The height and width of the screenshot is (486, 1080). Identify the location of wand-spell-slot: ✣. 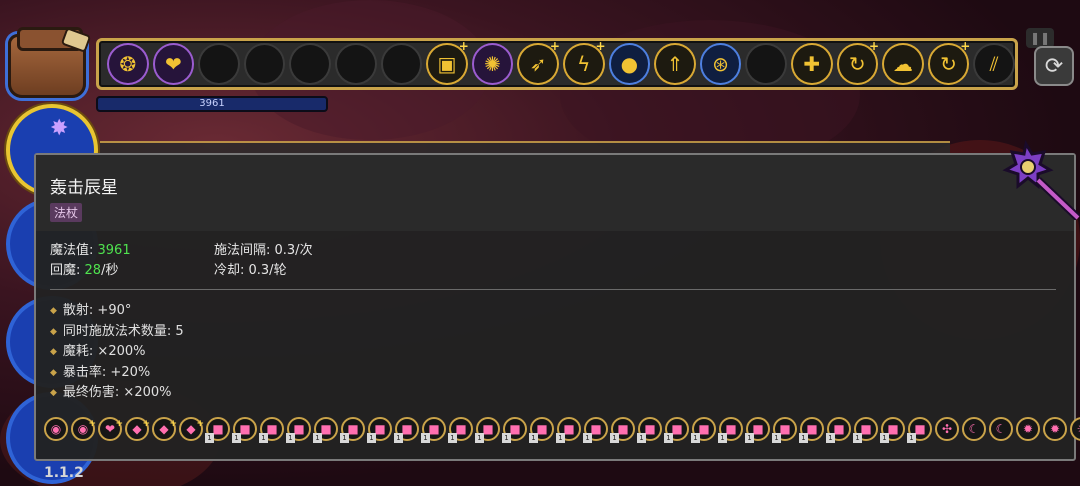
(947, 429).